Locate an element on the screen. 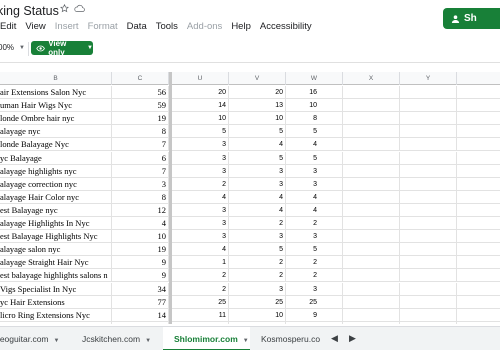 Image resolution: width=500 pixels, height=350 pixels. search-volume-cell: 14 is located at coordinates (140, 315).